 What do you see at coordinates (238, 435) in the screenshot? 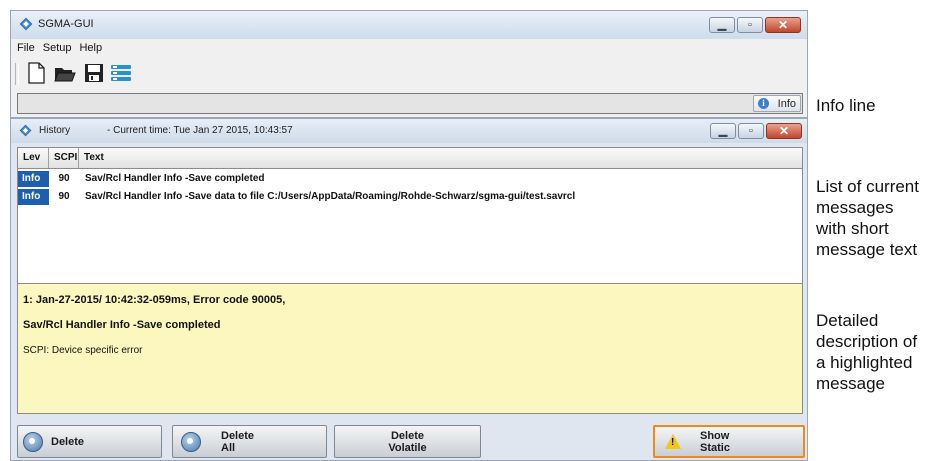
I see `delete-all-label-line1: Delete` at bounding box center [238, 435].